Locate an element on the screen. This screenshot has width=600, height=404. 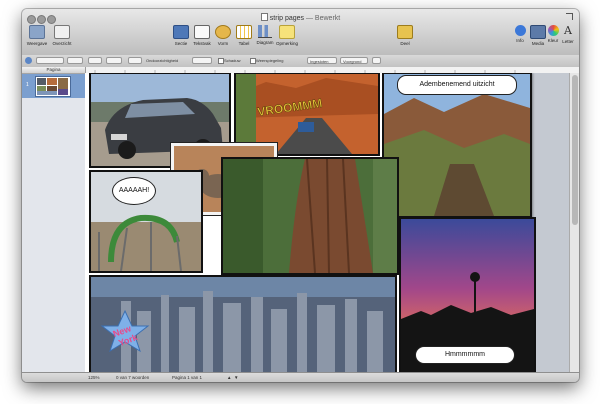
textbox-icon is located at coordinates (202, 32).